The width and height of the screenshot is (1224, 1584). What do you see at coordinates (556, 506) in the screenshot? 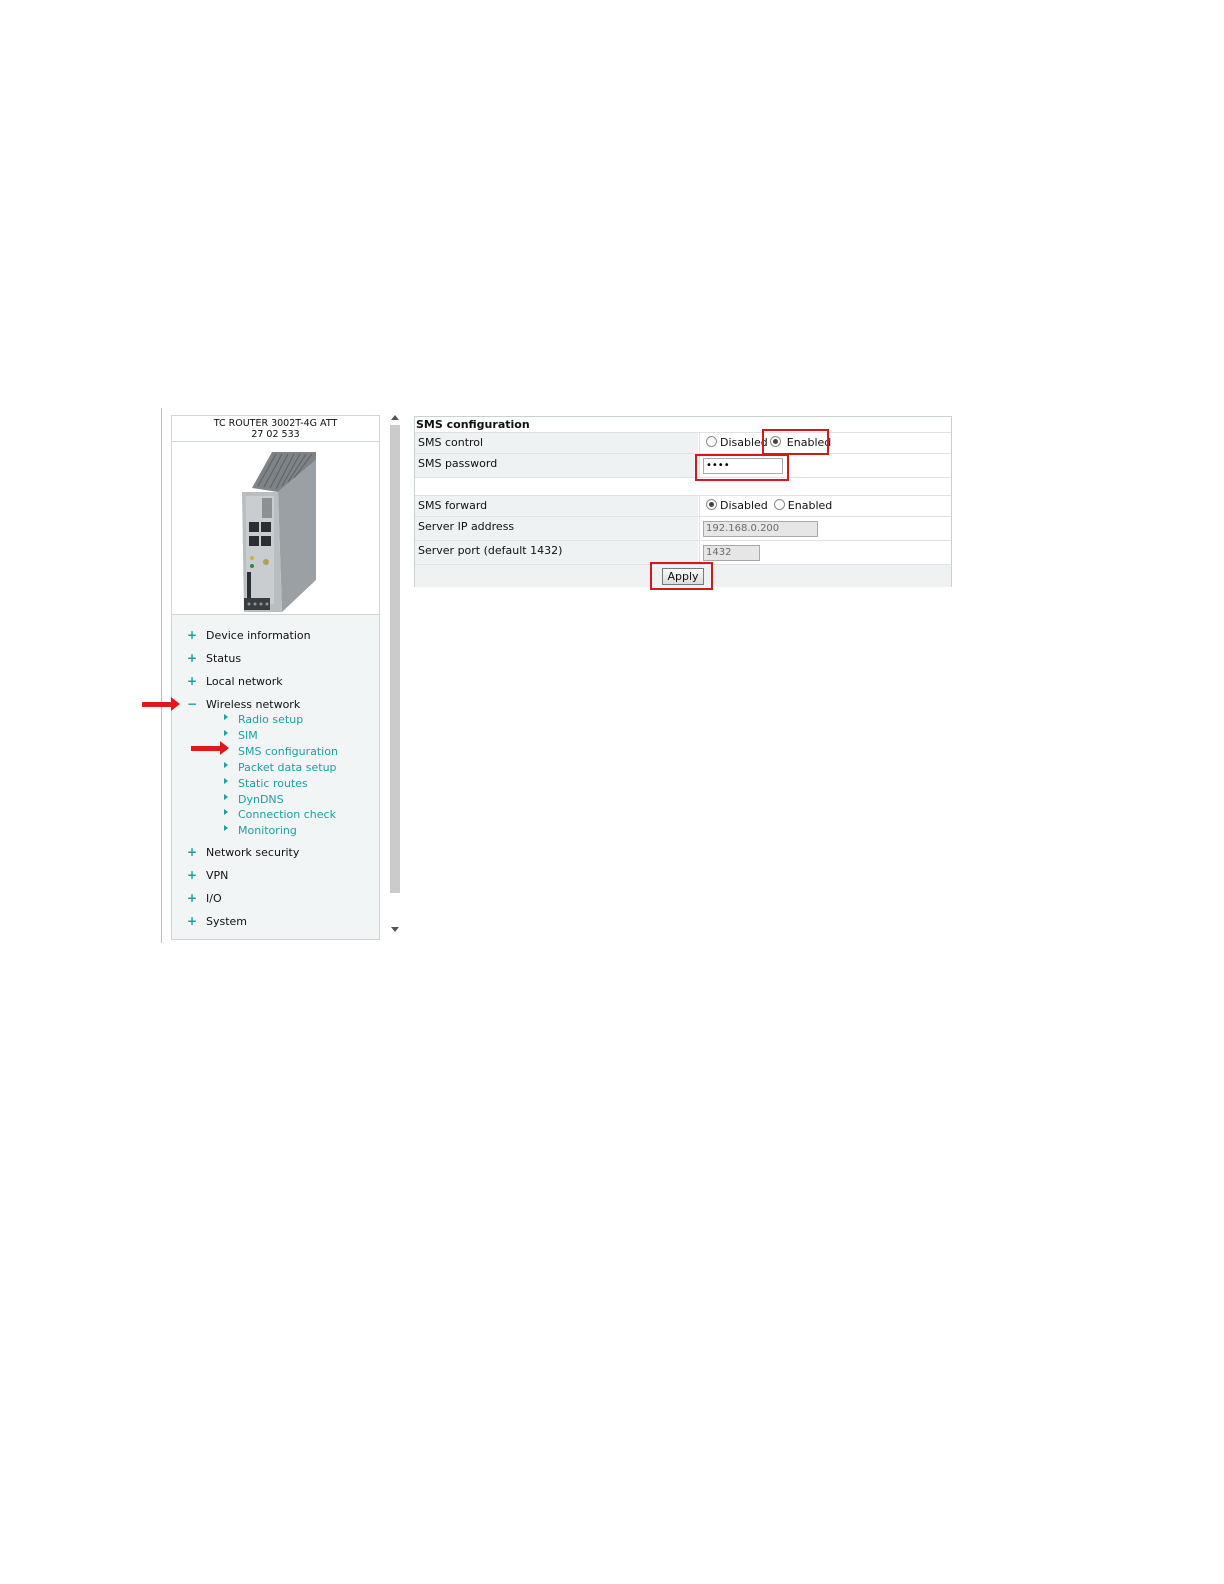
I see `sms-forward-label: SMS forward` at bounding box center [556, 506].